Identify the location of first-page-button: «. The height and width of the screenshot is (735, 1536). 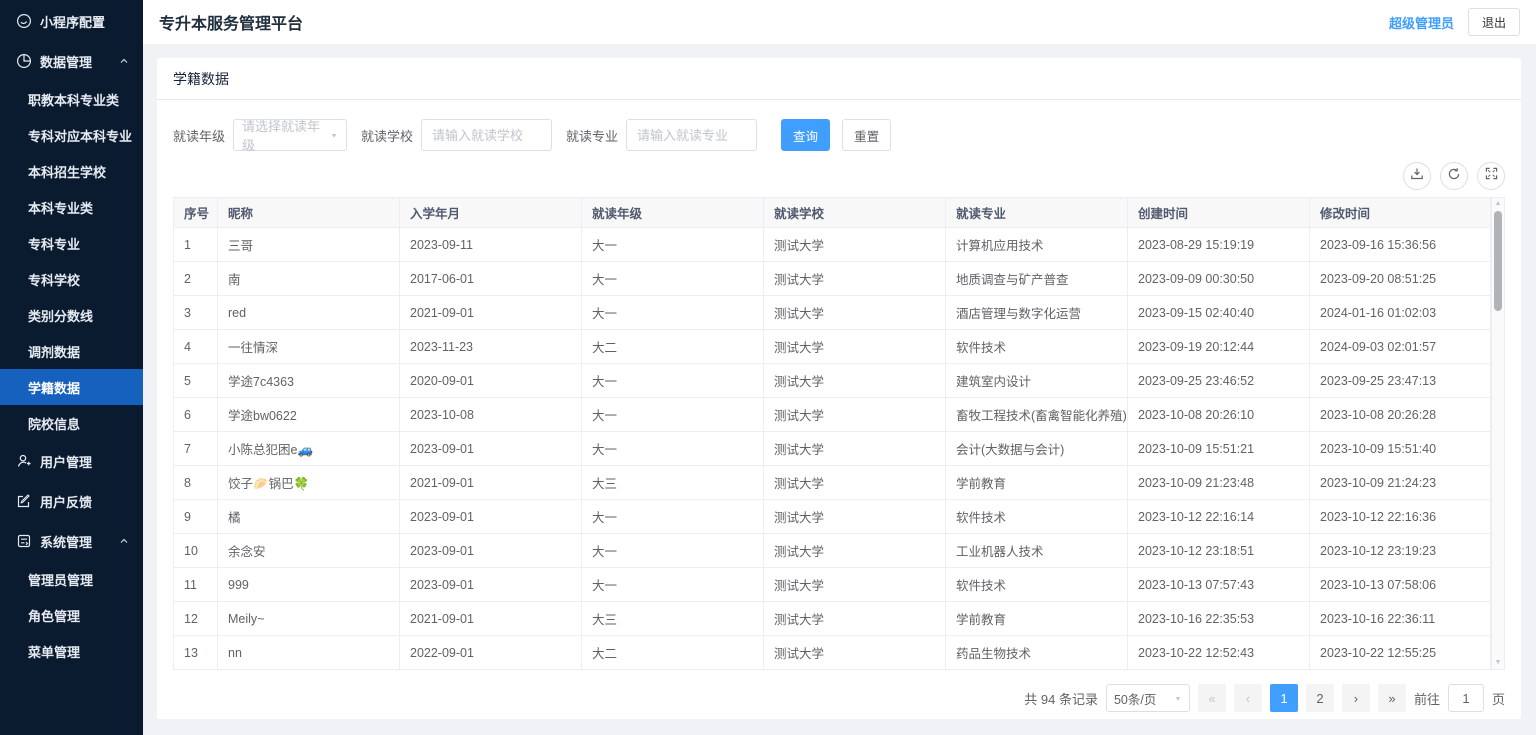
(1211, 698).